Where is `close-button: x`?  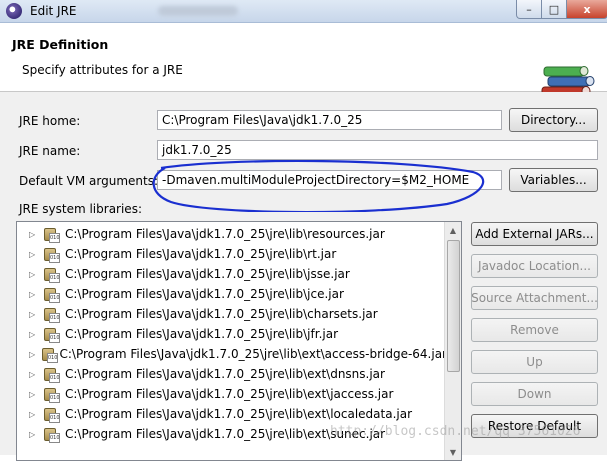 close-button: x is located at coordinates (586, 9).